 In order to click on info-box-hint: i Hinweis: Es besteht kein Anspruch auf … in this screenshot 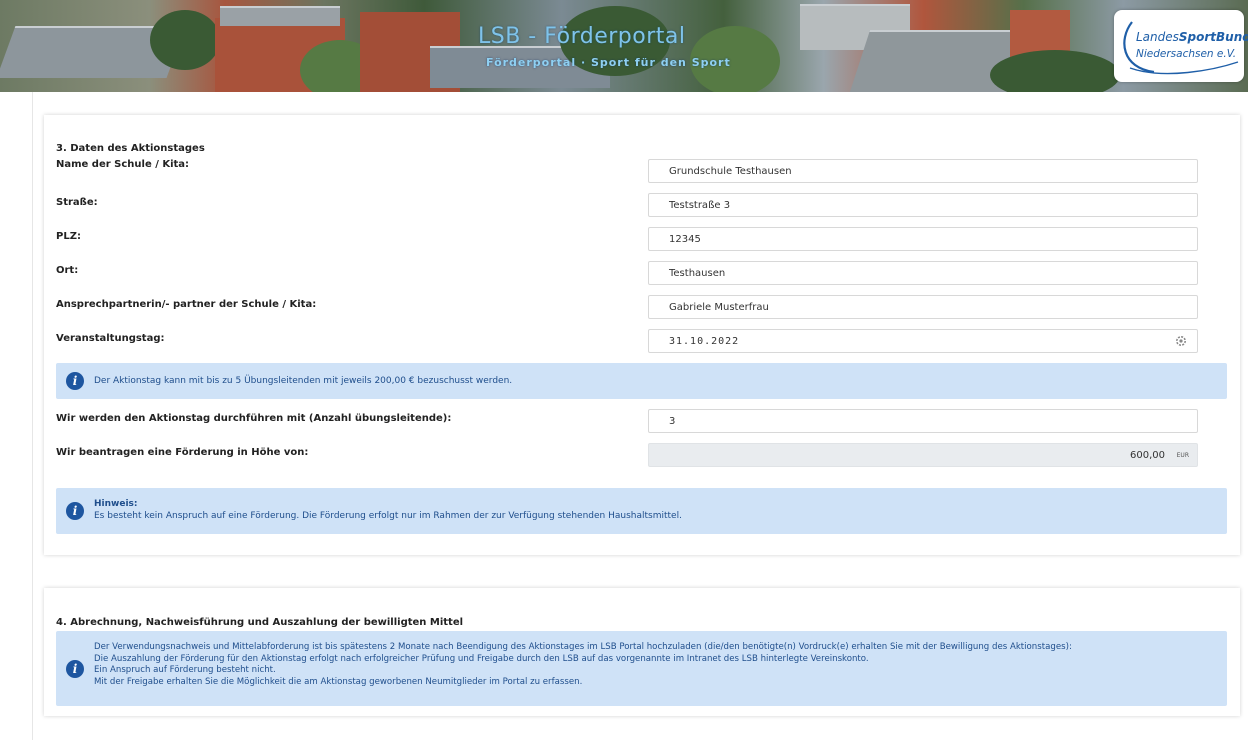, I will do `click(641, 511)`.